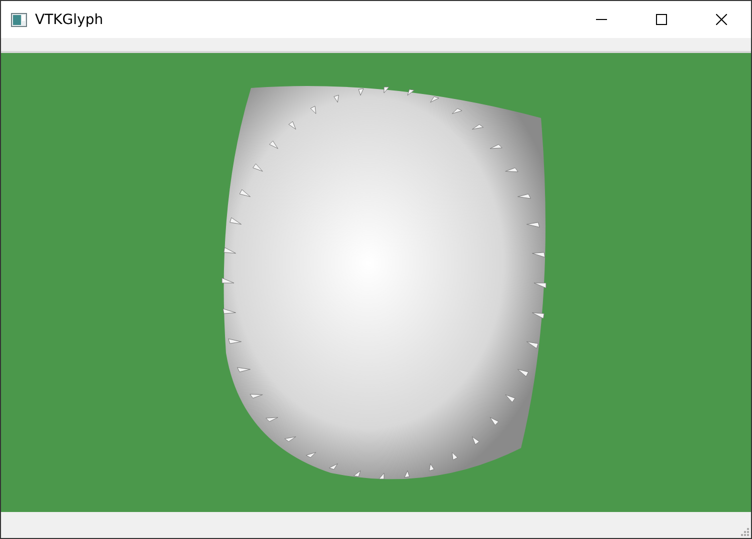 This screenshot has height=539, width=752. I want to click on app-icon, so click(19, 19).